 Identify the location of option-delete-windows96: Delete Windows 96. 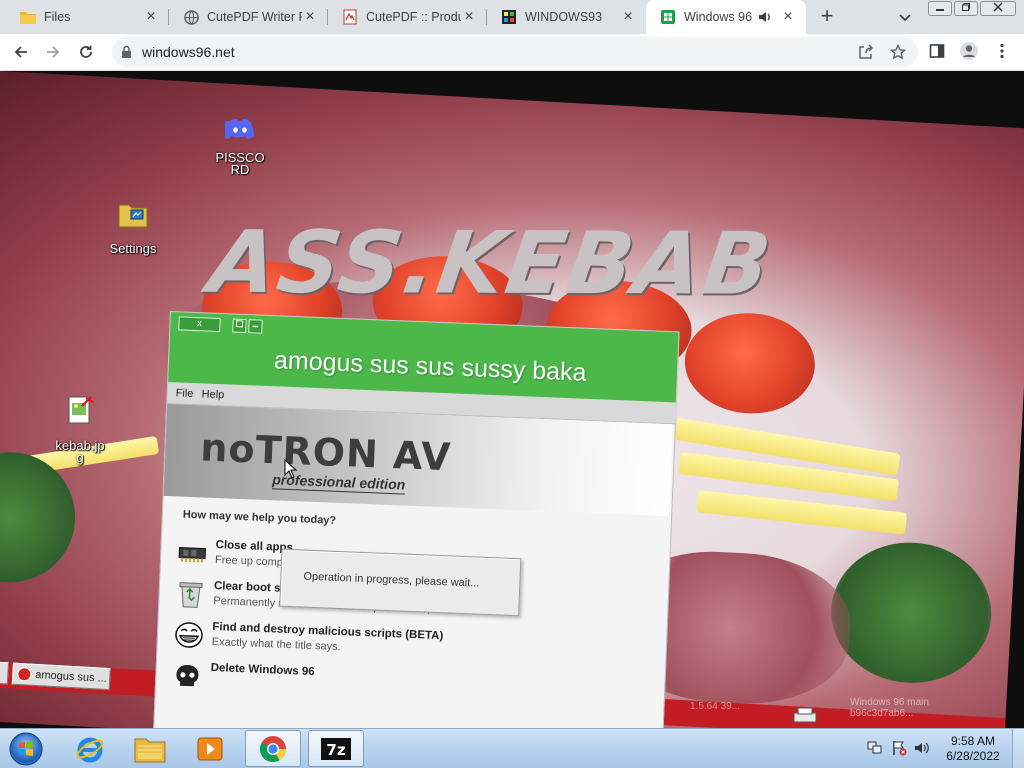
(352, 685).